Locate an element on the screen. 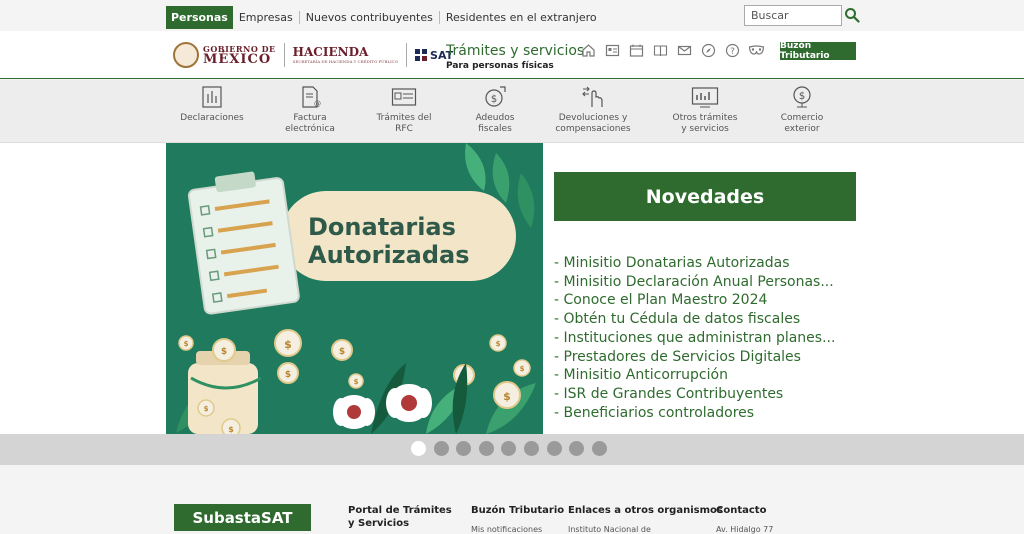 Image resolution: width=1024 pixels, height=534 pixels. footer-link: Av. Hidalgo 77 is located at coordinates (744, 529).